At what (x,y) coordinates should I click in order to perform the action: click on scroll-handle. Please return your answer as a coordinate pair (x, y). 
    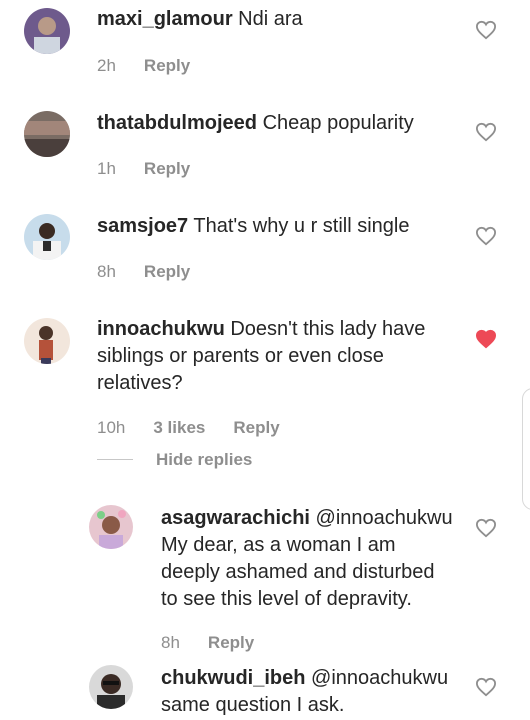
    Looking at the image, I should click on (526, 449).